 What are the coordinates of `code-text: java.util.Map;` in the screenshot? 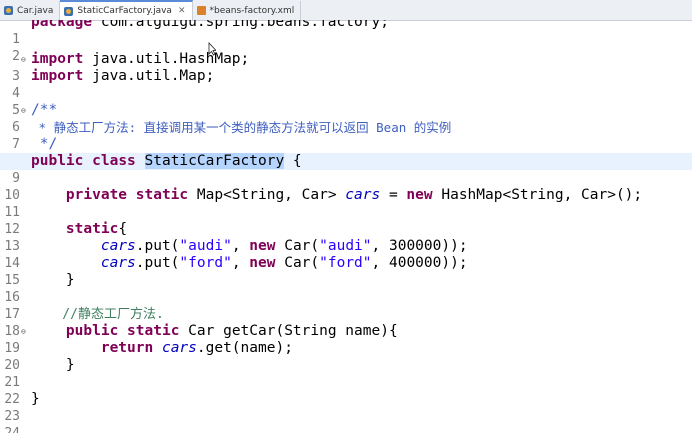 It's located at (149, 76).